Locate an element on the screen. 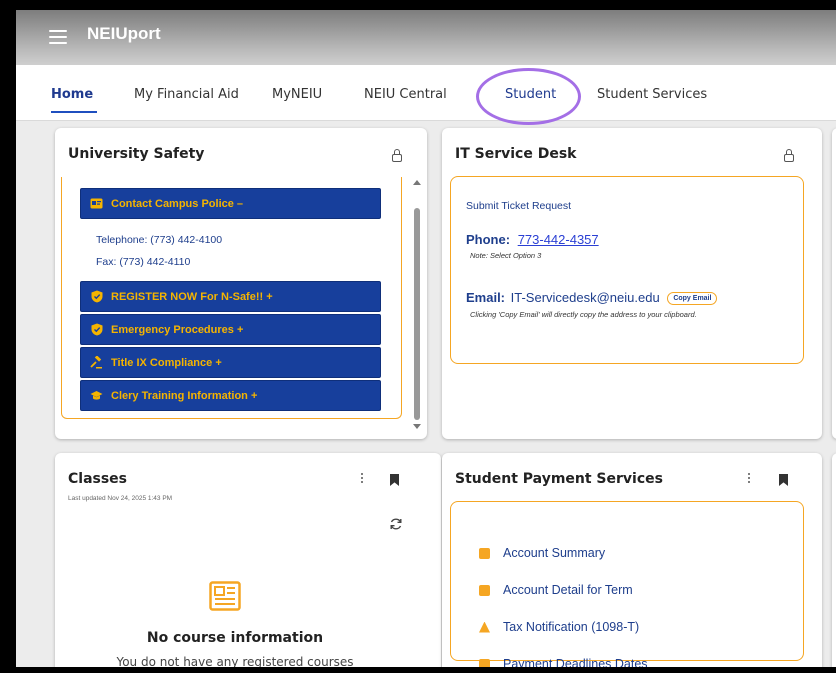  alert-icon is located at coordinates (484, 627).